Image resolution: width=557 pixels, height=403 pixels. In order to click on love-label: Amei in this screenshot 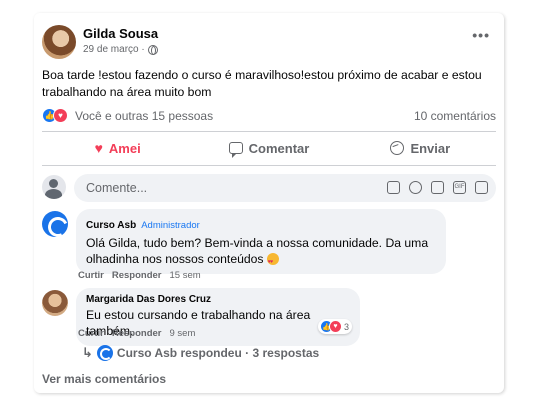, I will do `click(124, 148)`.